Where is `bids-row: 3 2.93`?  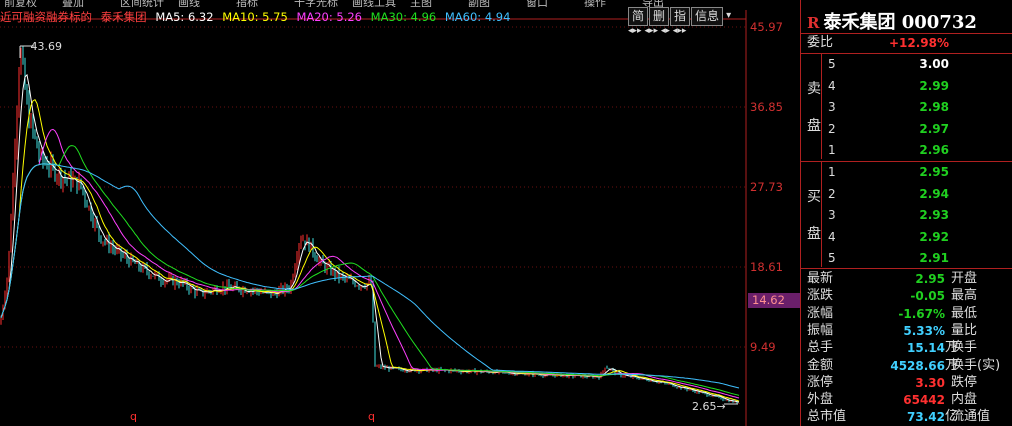
bids-row: 3 2.93 is located at coordinates (906, 215).